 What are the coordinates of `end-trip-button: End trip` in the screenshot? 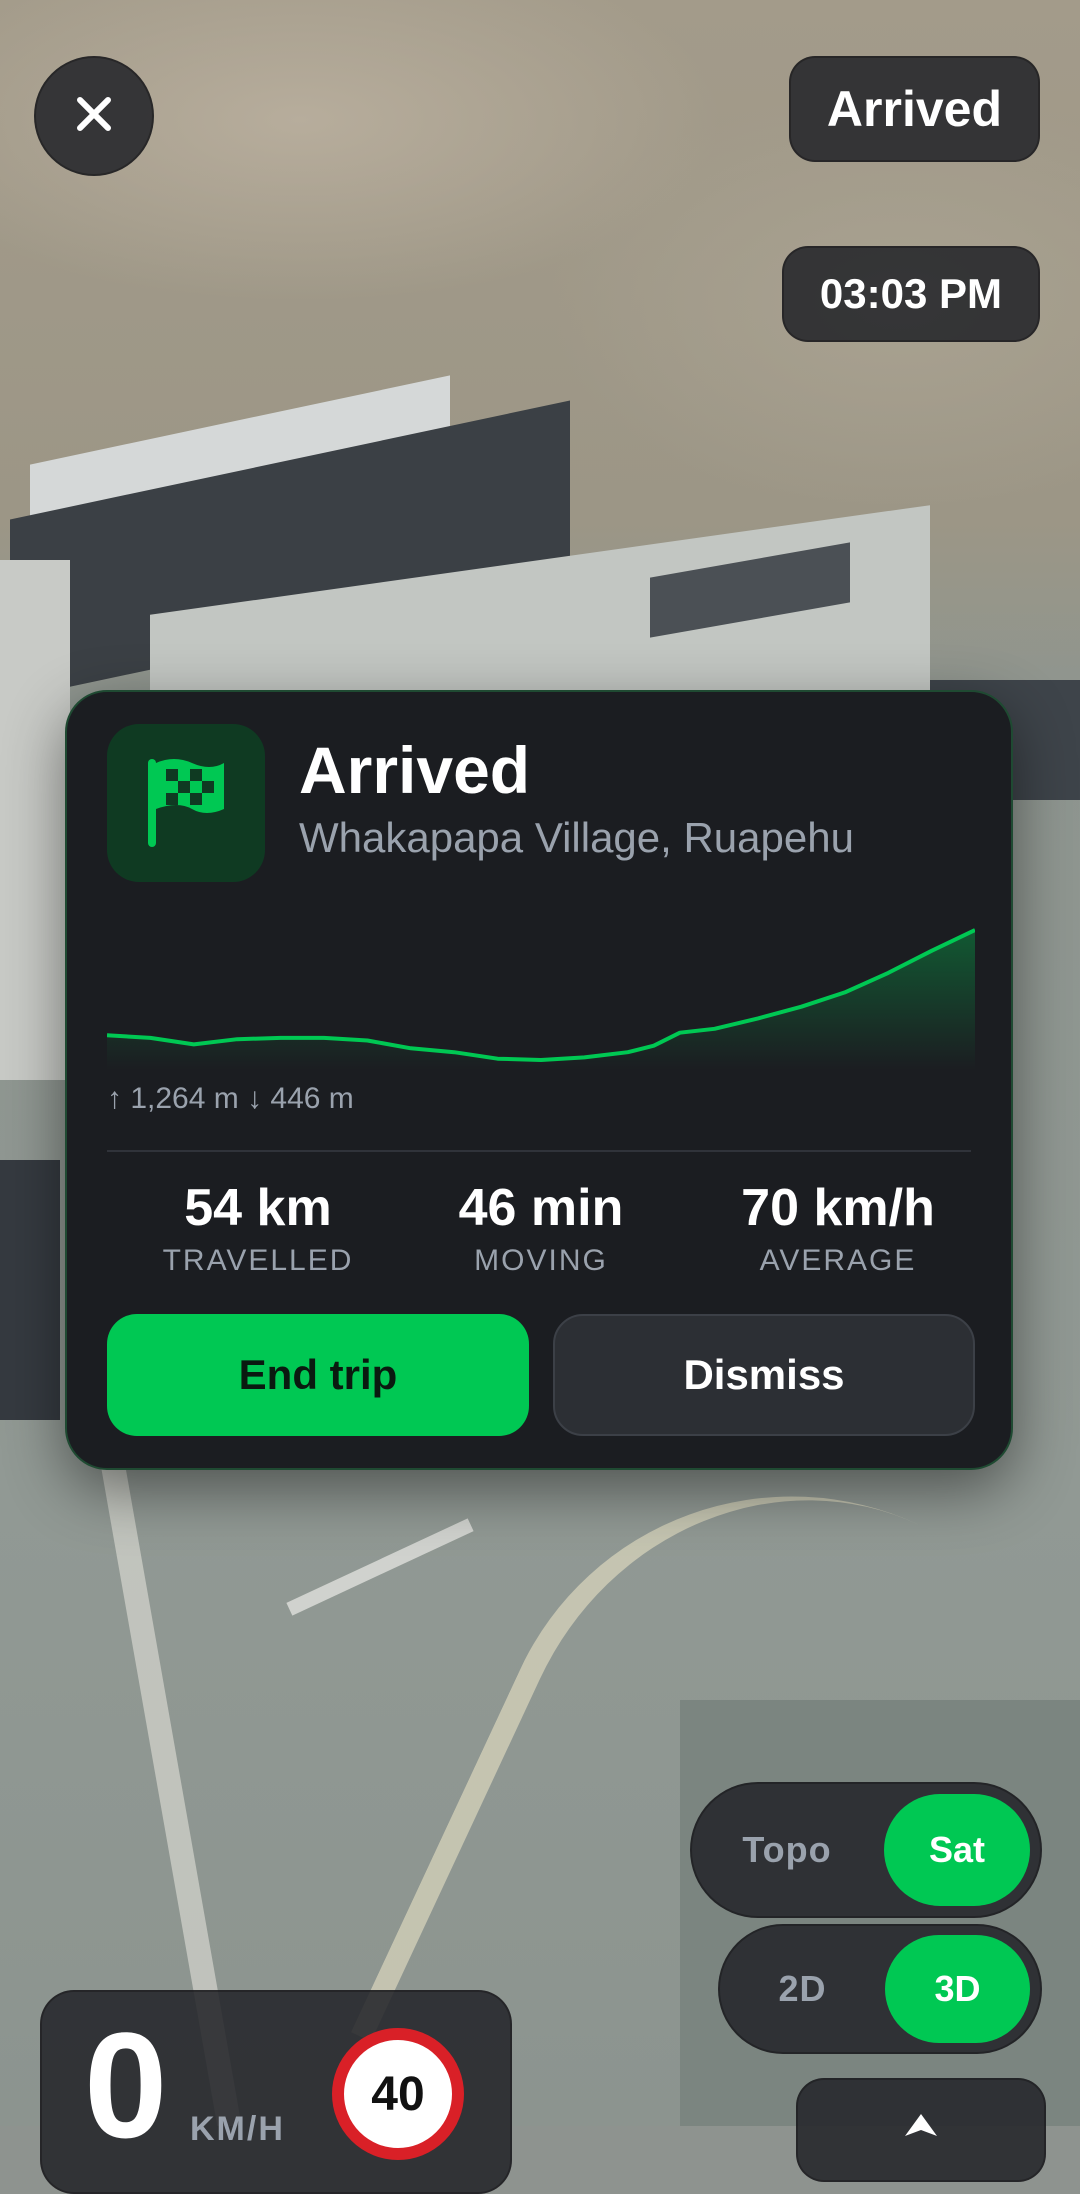 It's located at (318, 1375).